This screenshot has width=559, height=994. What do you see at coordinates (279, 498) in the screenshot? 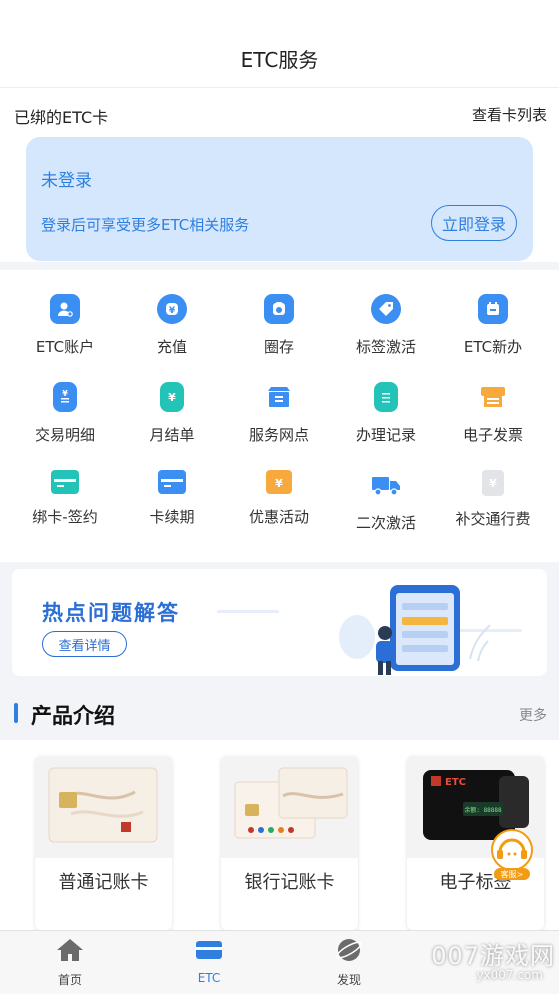
I see `menu-item-promotions: ¥ 优惠活动` at bounding box center [279, 498].